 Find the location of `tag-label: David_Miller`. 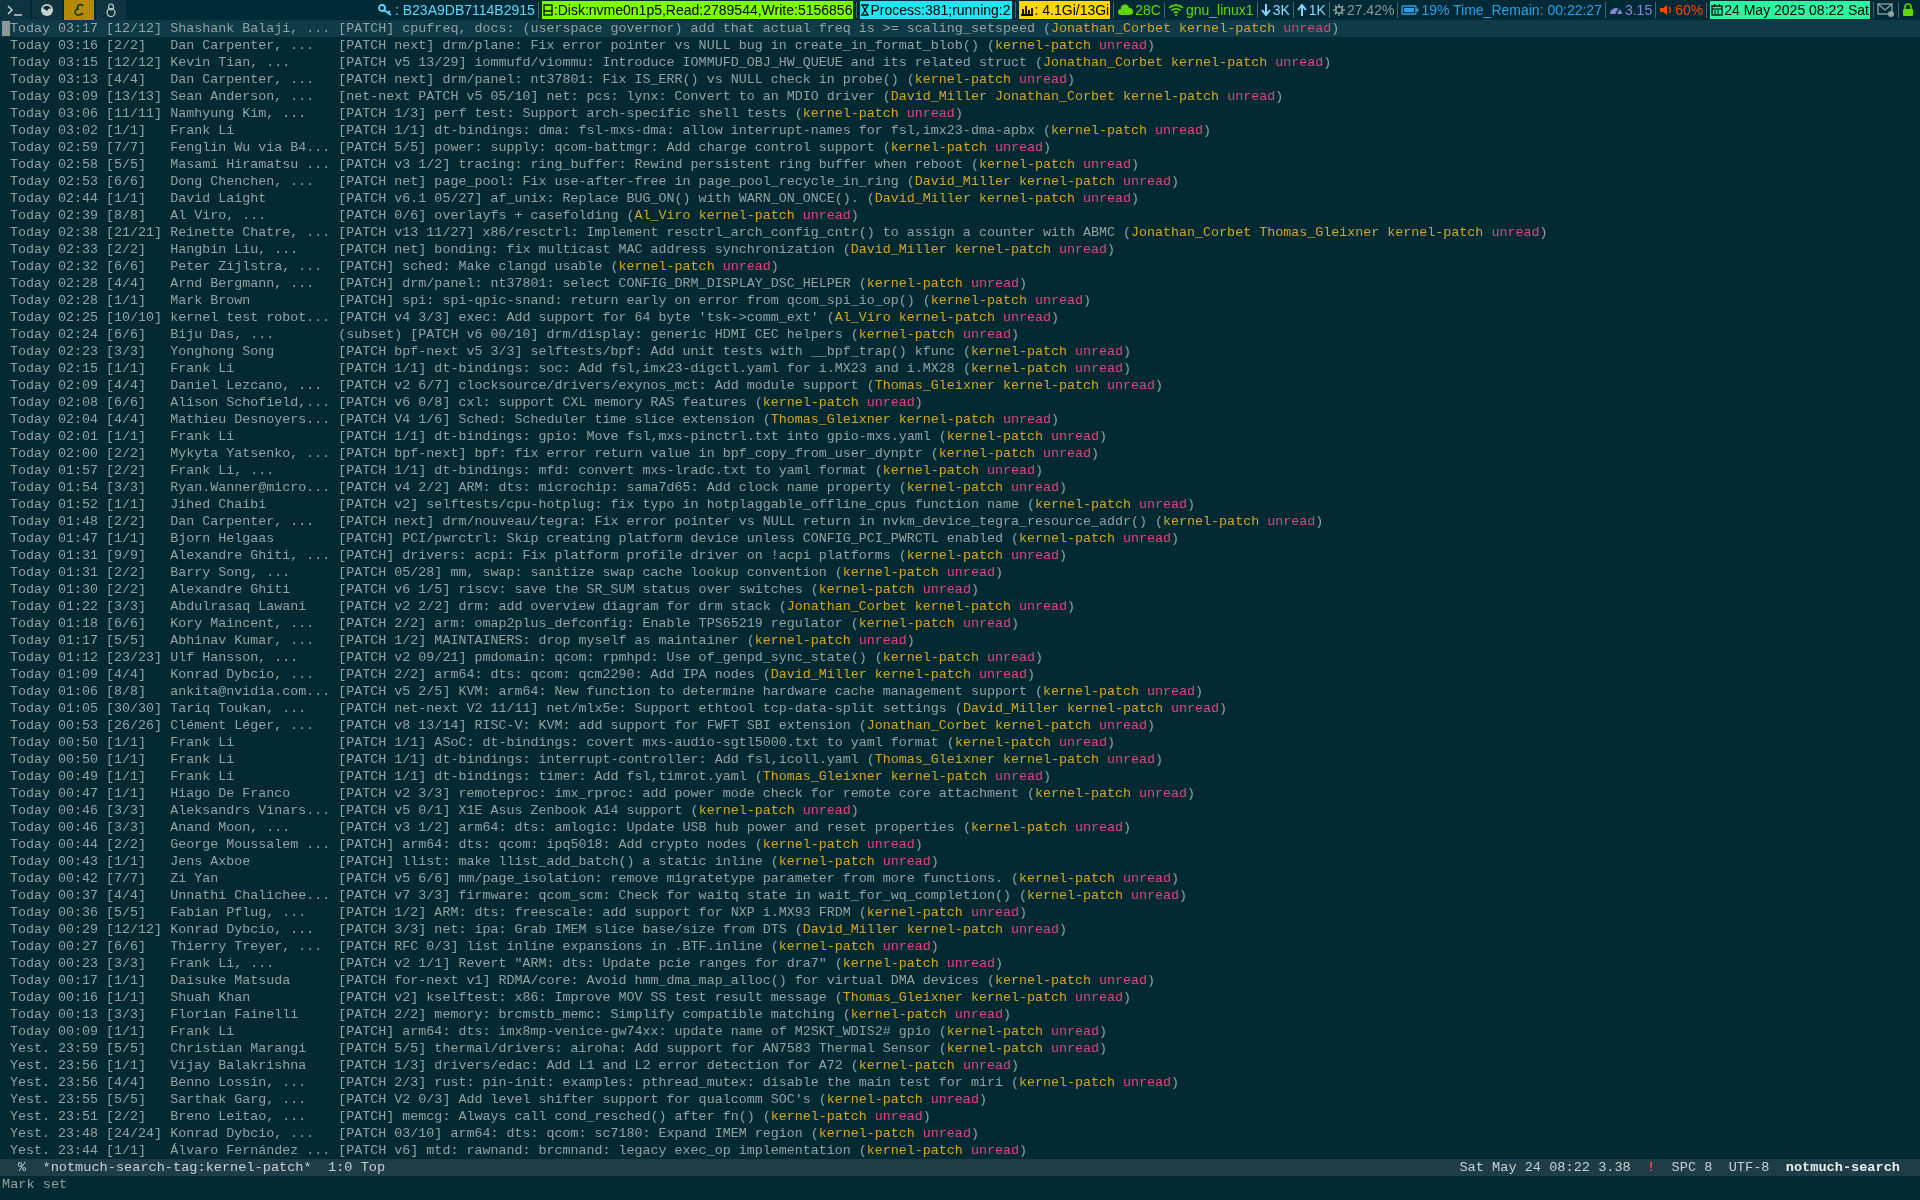

tag-label: David_Miller is located at coordinates (850, 929).